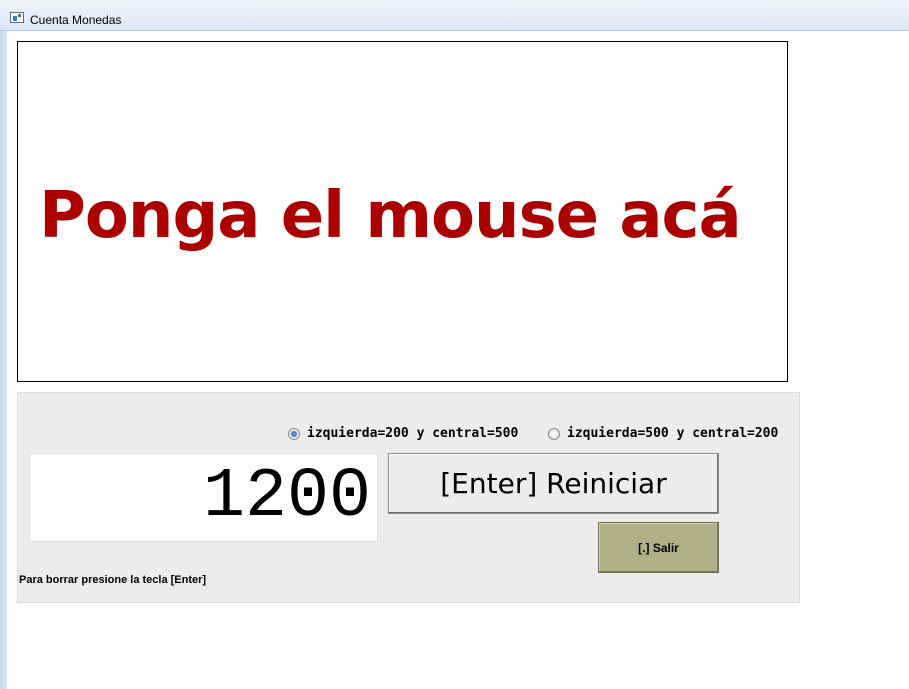  What do you see at coordinates (553, 483) in the screenshot?
I see `reset-button: [Enter] Reiniciar` at bounding box center [553, 483].